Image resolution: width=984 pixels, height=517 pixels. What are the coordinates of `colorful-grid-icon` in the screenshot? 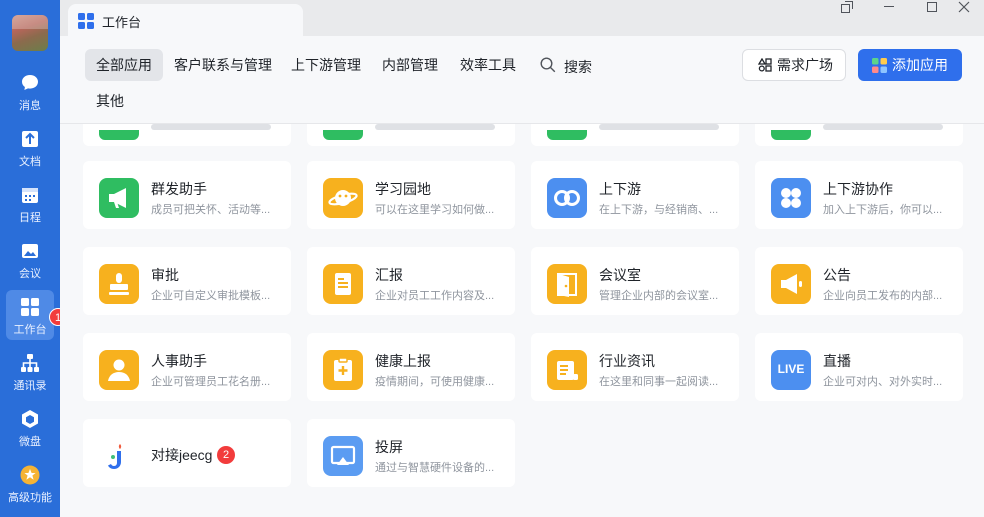 It's located at (879, 65).